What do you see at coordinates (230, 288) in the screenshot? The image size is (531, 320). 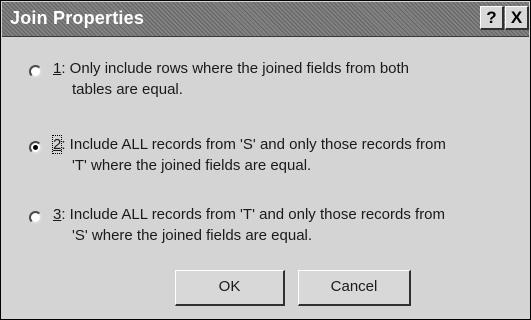 I see `ok-button: OK` at bounding box center [230, 288].